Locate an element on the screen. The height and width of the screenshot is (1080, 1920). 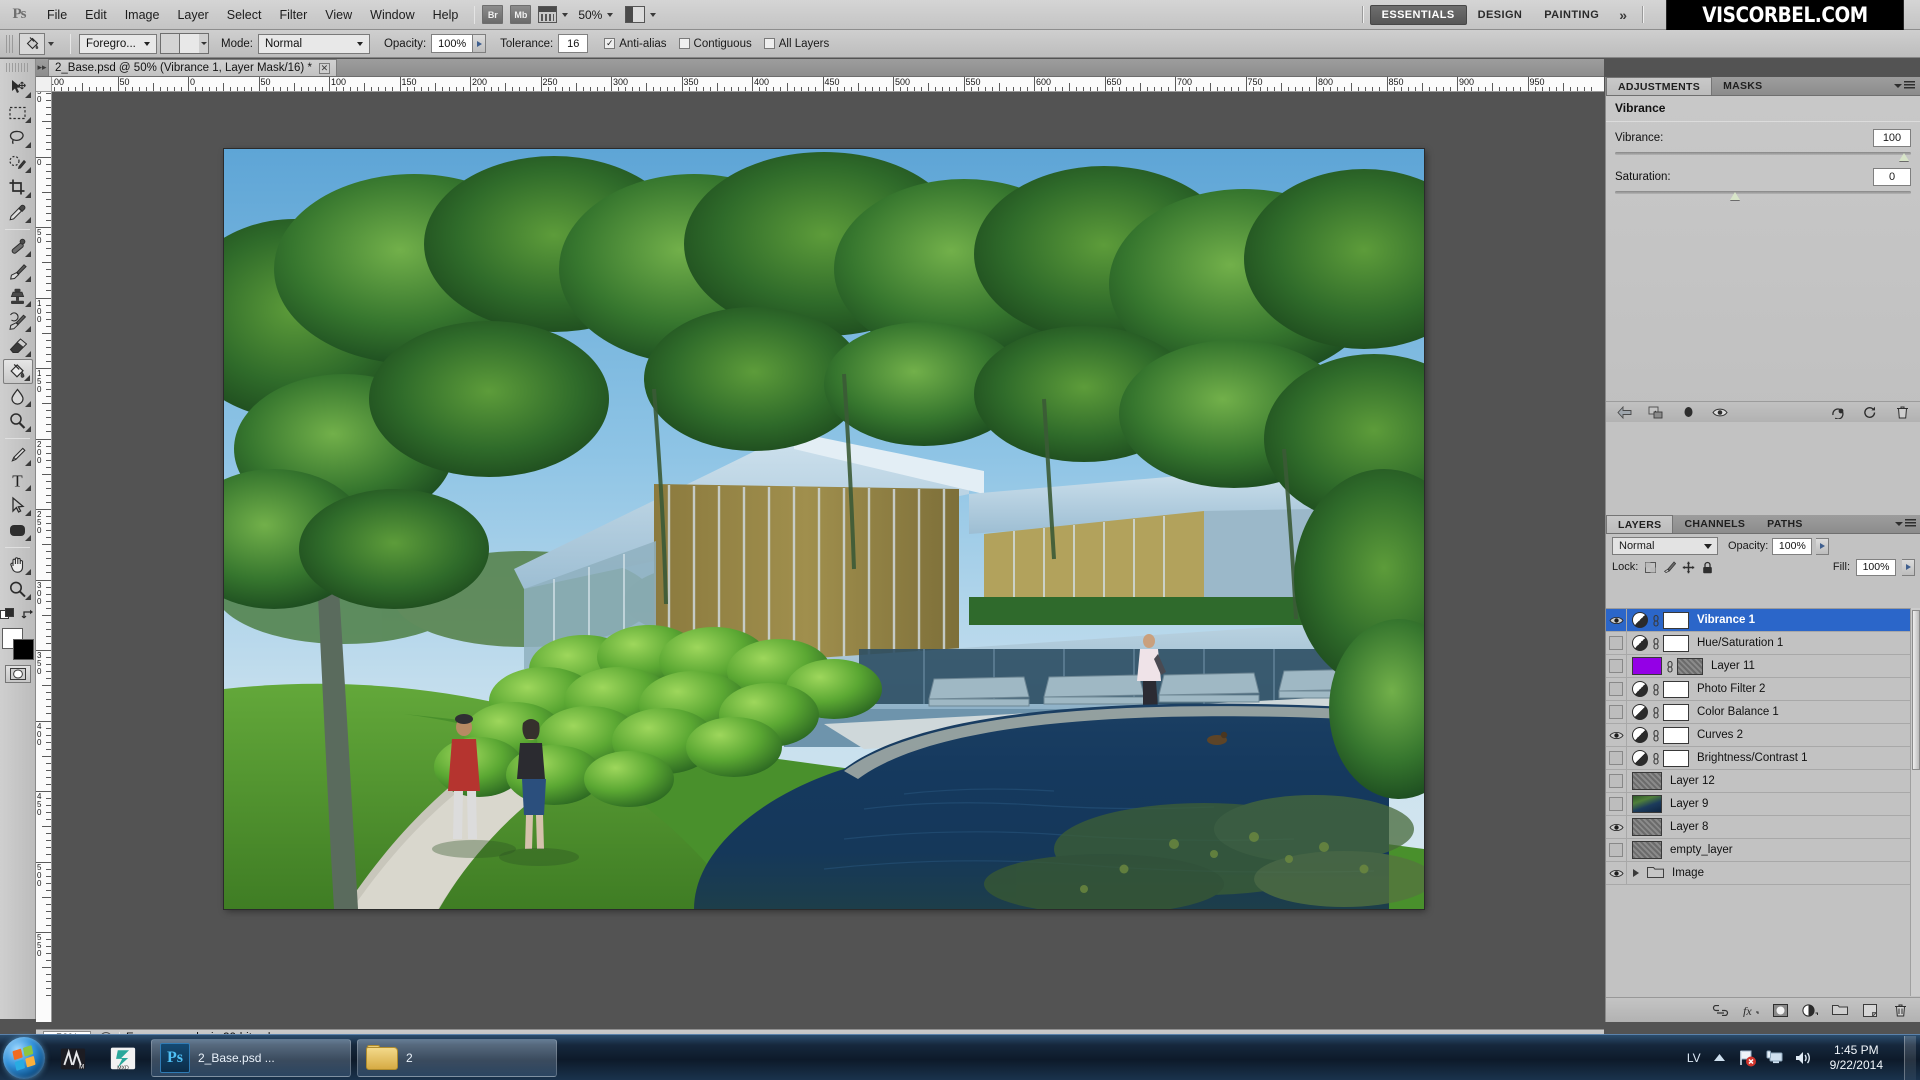
menu-image: Image is located at coordinates (142, 15).